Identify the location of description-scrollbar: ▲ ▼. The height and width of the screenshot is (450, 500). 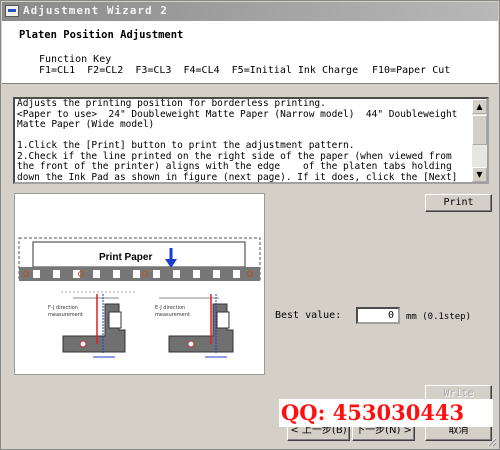
(479, 140).